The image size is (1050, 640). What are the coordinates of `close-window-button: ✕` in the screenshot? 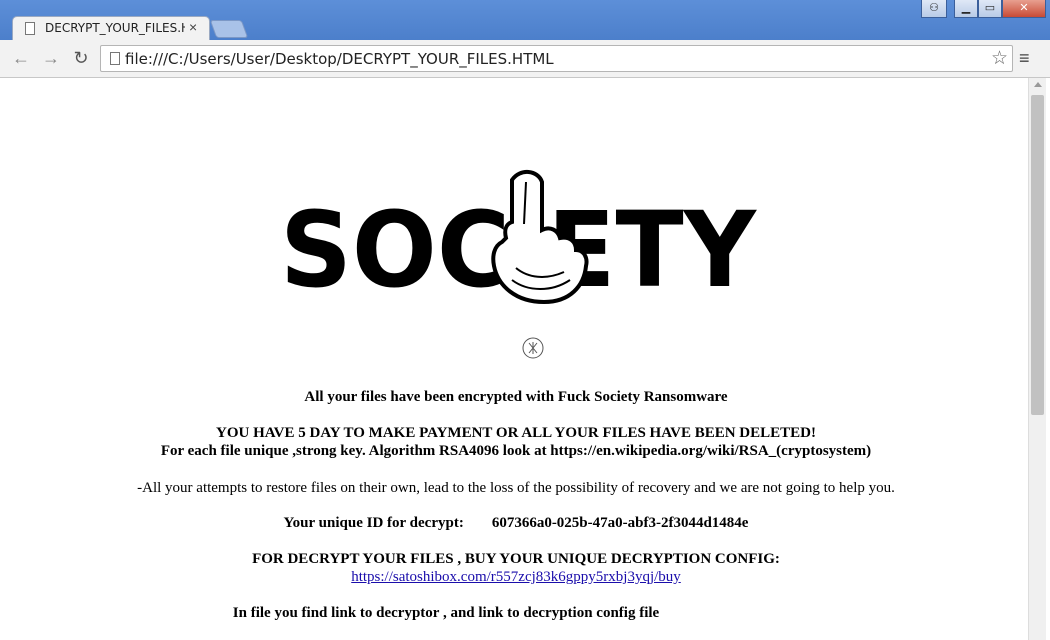 It's located at (1024, 9).